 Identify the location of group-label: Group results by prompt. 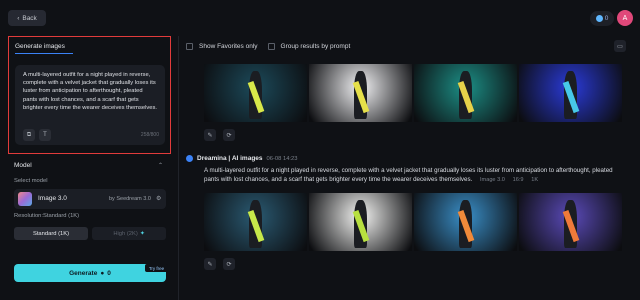
(316, 46).